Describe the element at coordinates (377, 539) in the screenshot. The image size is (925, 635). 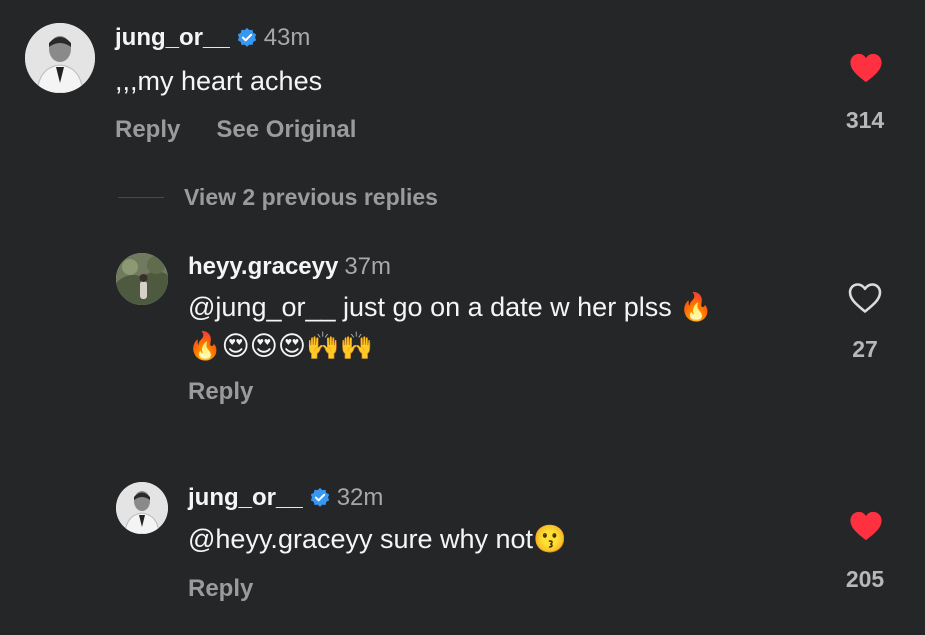
I see `comment-text: @heyy.graceyy sure why not😗` at that location.